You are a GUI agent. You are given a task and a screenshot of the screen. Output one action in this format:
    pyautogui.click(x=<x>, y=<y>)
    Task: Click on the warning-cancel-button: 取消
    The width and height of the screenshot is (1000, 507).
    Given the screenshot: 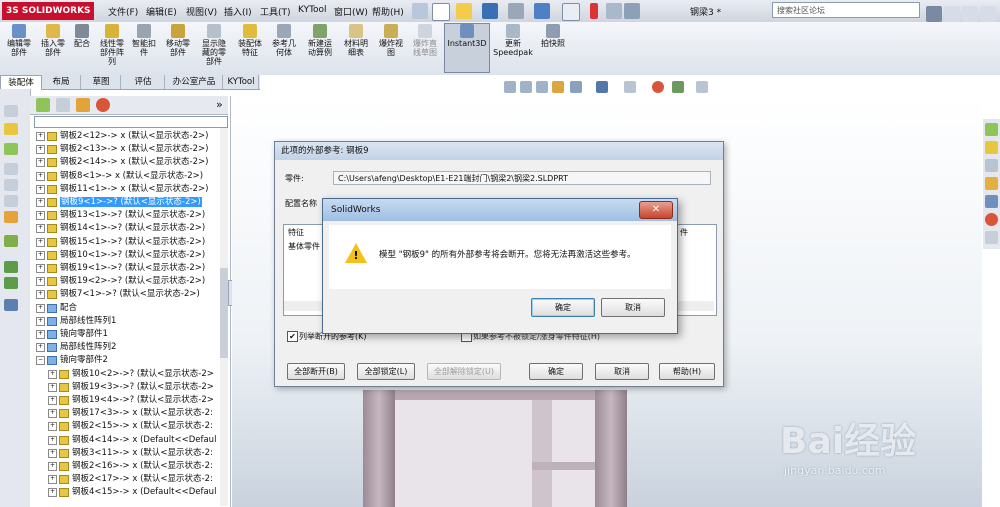 What is the action you would take?
    pyautogui.click(x=633, y=307)
    